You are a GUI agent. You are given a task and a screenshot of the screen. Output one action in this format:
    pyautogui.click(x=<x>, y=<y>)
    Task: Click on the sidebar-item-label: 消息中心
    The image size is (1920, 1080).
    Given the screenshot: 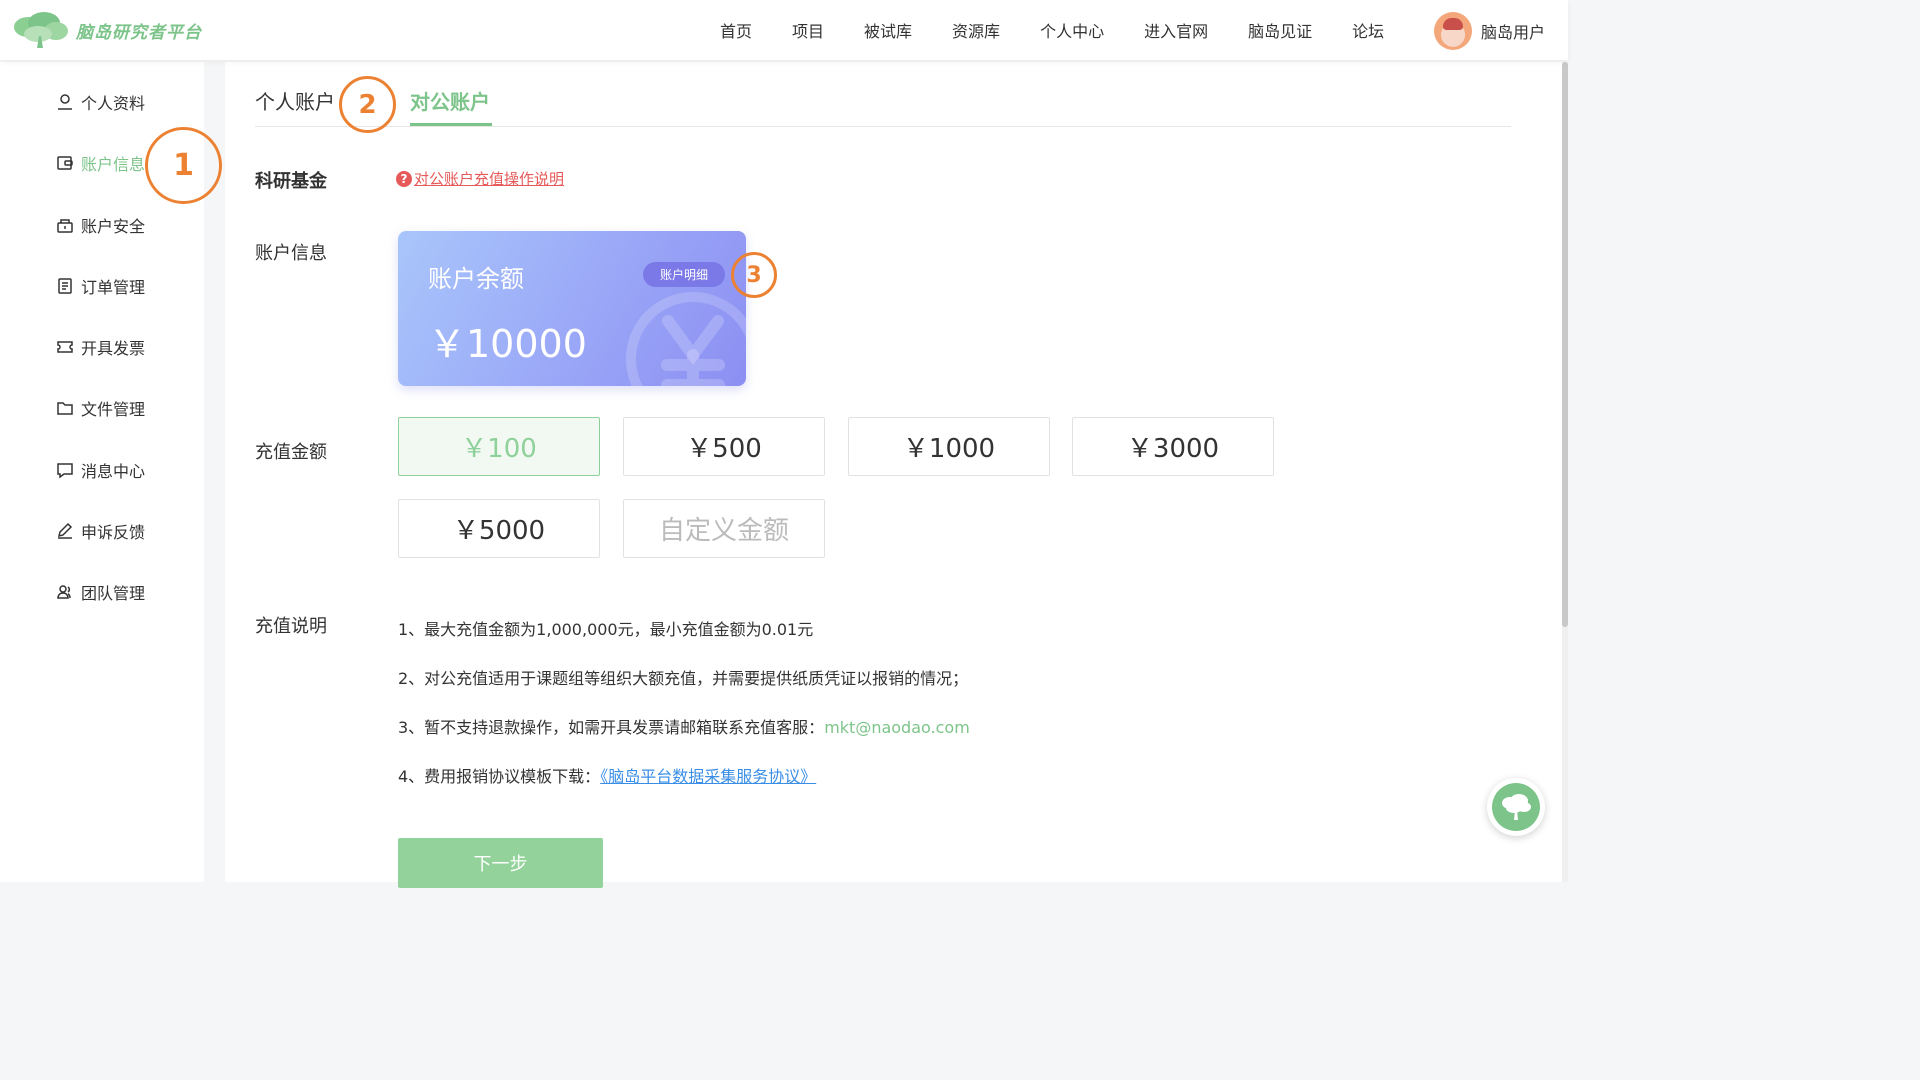 What is the action you would take?
    pyautogui.click(x=113, y=471)
    